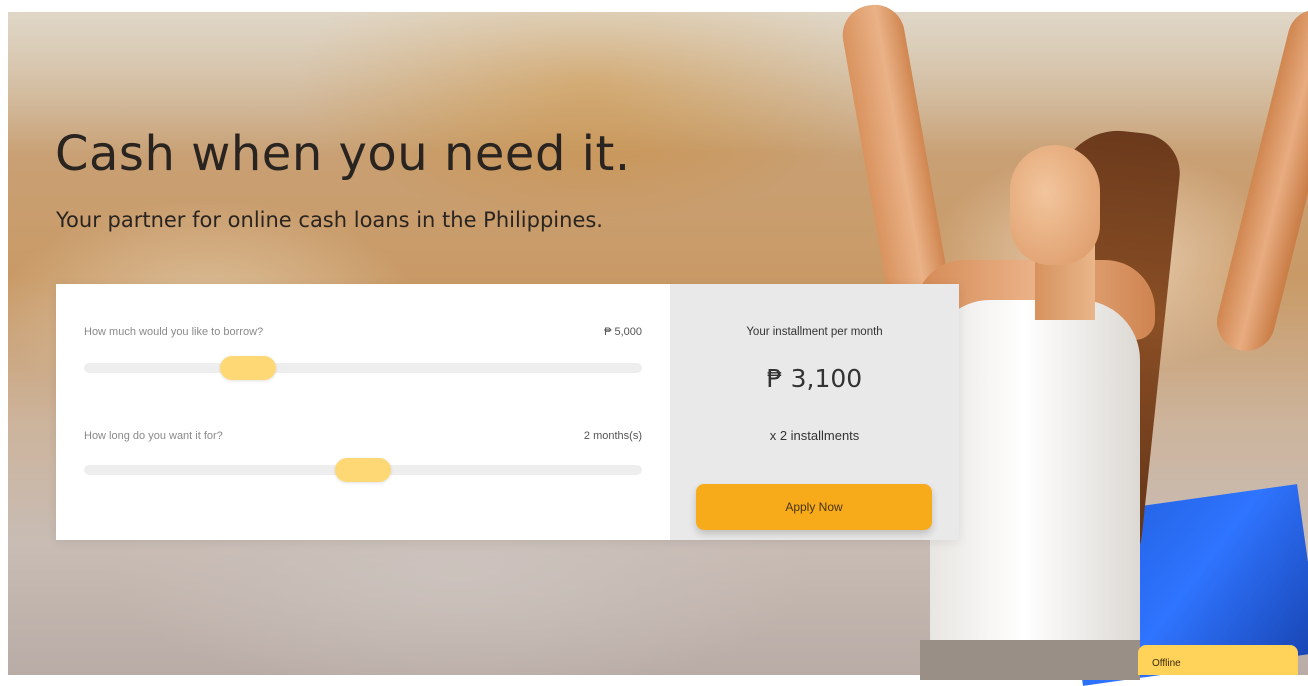 The width and height of the screenshot is (1308, 686). Describe the element at coordinates (1030, 660) in the screenshot. I see `skirt` at that location.